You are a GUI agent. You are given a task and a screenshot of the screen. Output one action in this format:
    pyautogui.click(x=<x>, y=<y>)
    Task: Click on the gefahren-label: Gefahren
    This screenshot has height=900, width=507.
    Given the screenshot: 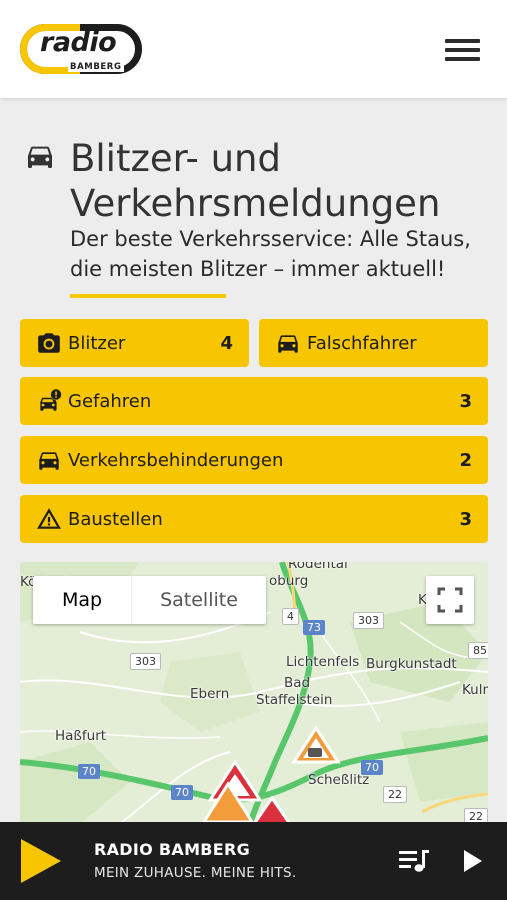 What is the action you would take?
    pyautogui.click(x=110, y=401)
    